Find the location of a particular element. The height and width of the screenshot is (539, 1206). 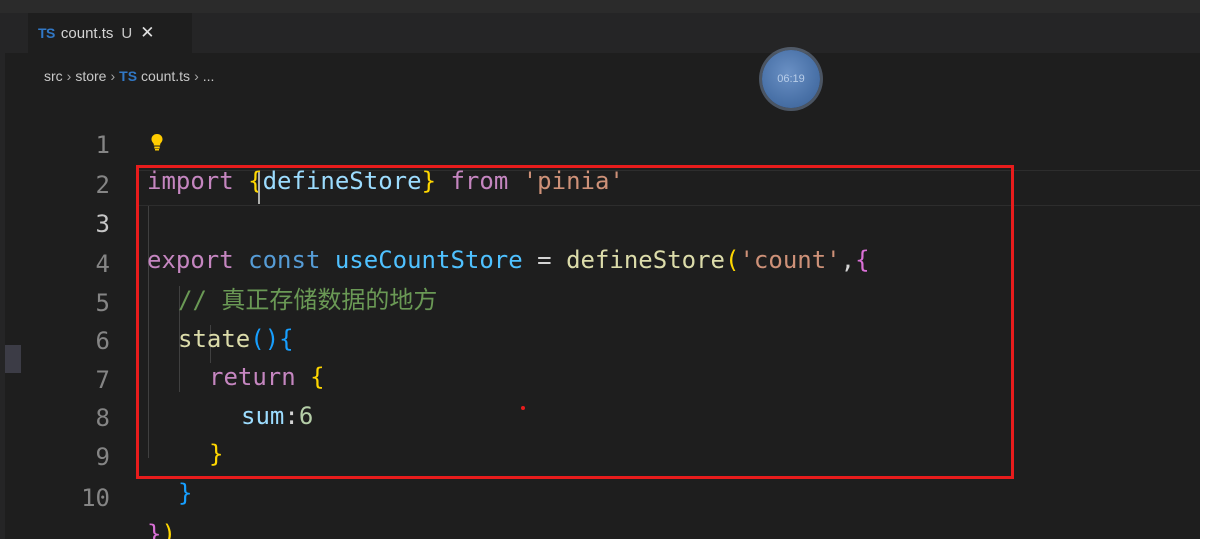

untracked-badge: U is located at coordinates (127, 33).